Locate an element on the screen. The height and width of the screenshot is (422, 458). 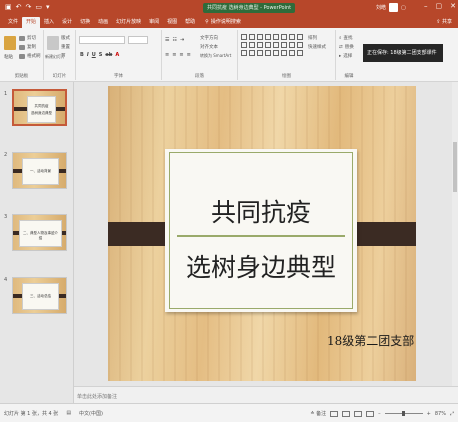
replace-button: ⇄ 替换 is located at coordinates (346, 47).